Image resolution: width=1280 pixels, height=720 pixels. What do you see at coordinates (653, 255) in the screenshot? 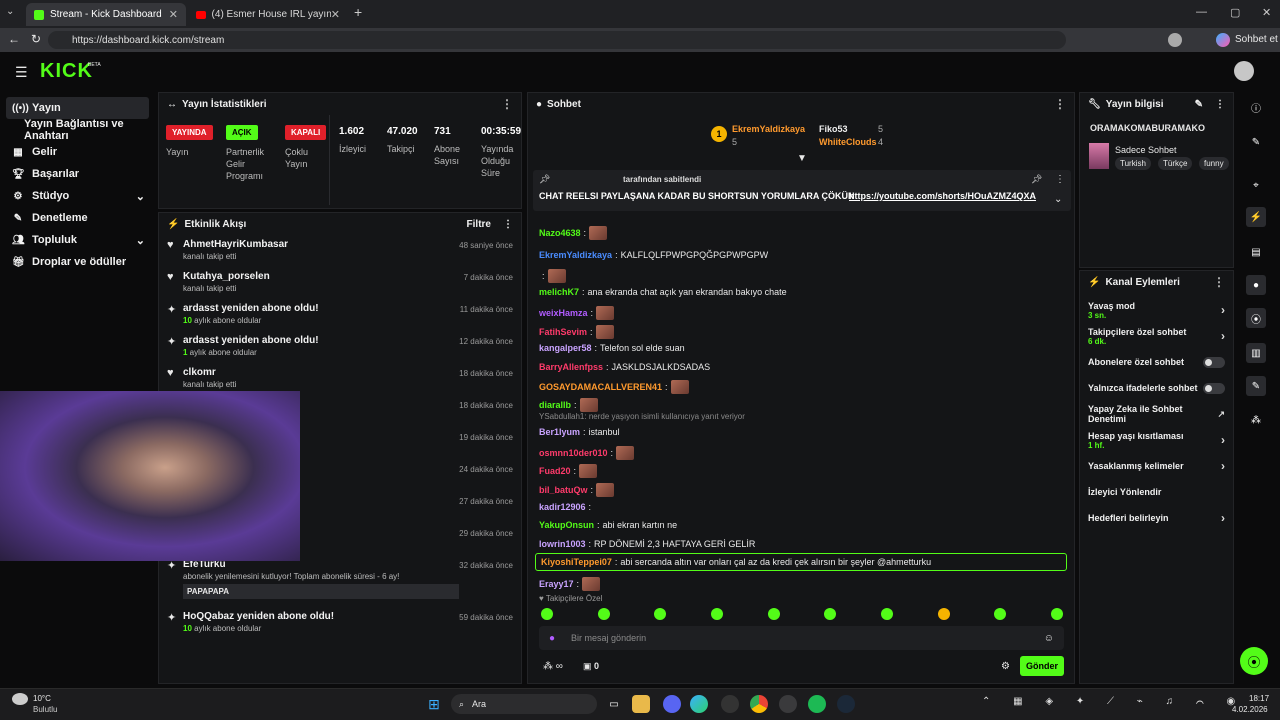
I see `chat-message: EkremYaldizkaya: KALFLQLFPWPGPQĞPGPWPGPW` at bounding box center [653, 255].